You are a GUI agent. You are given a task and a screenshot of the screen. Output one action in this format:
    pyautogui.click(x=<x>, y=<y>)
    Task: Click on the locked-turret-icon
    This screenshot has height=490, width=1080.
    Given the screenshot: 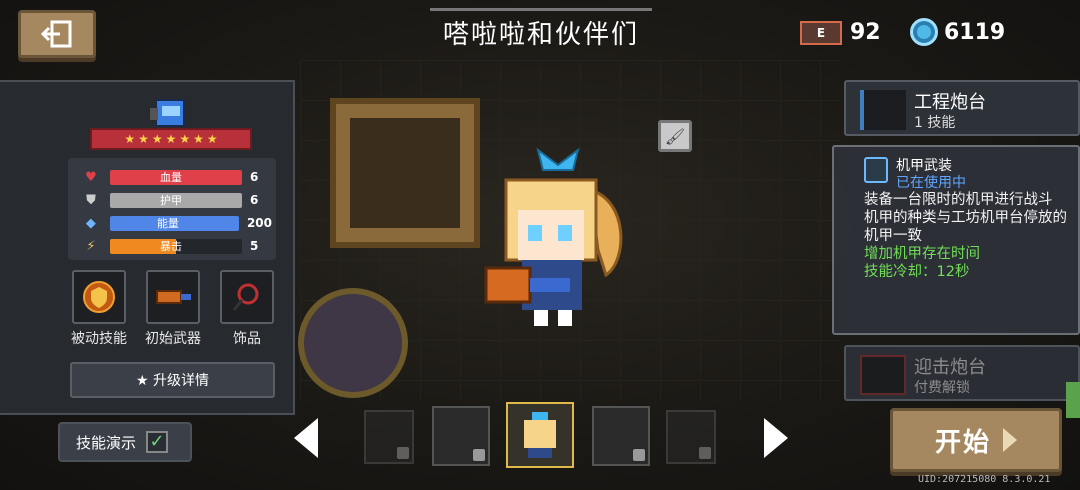 What is the action you would take?
    pyautogui.click(x=883, y=375)
    